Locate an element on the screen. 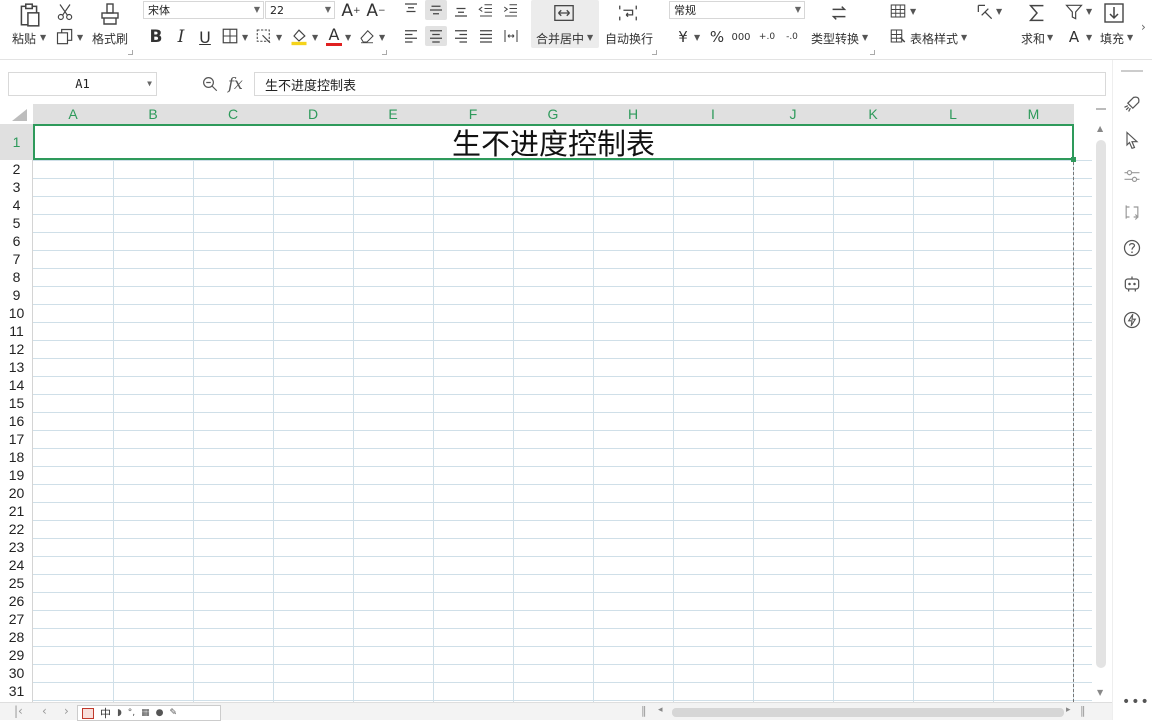 This screenshot has width=1152, height=721. row-header-5: 5 is located at coordinates (16, 223).